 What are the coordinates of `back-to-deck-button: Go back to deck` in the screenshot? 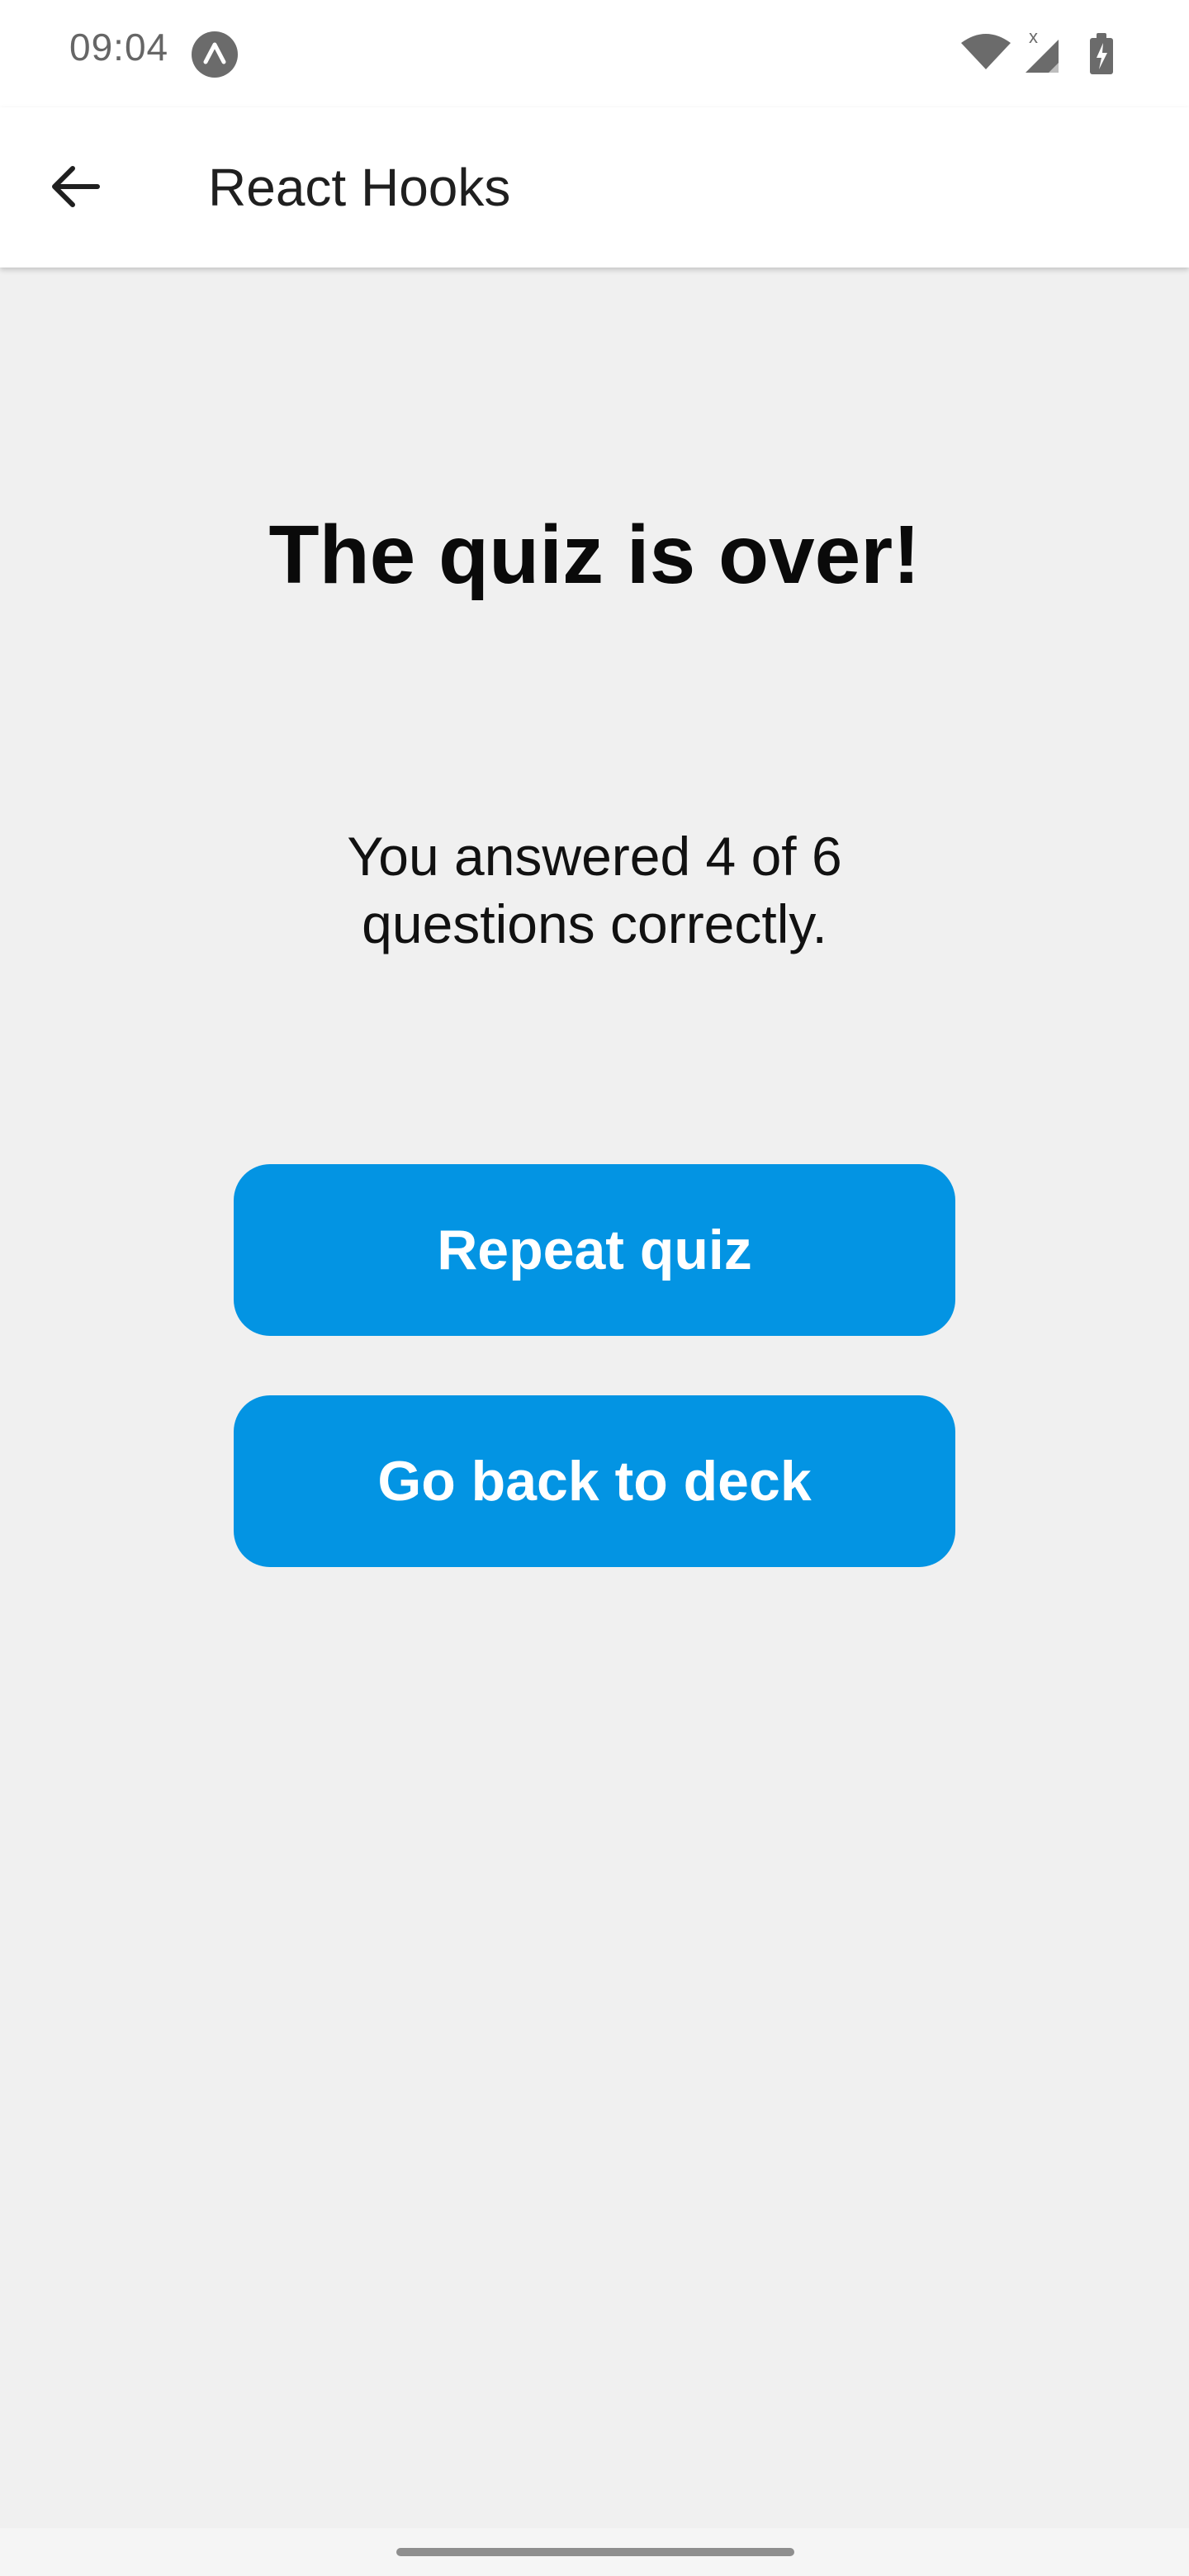 It's located at (594, 1481).